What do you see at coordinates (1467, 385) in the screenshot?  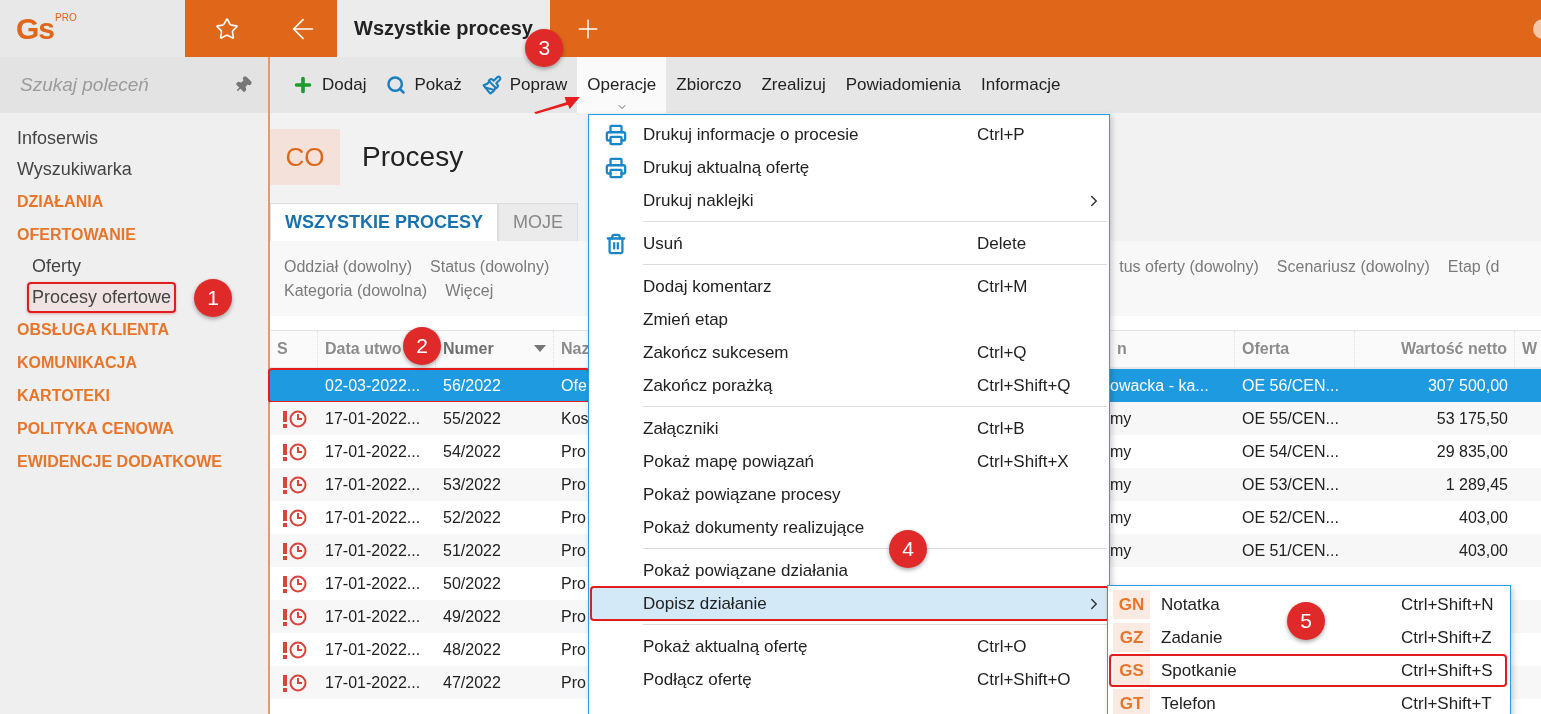 I see `table-cell-text: 307 500,00` at bounding box center [1467, 385].